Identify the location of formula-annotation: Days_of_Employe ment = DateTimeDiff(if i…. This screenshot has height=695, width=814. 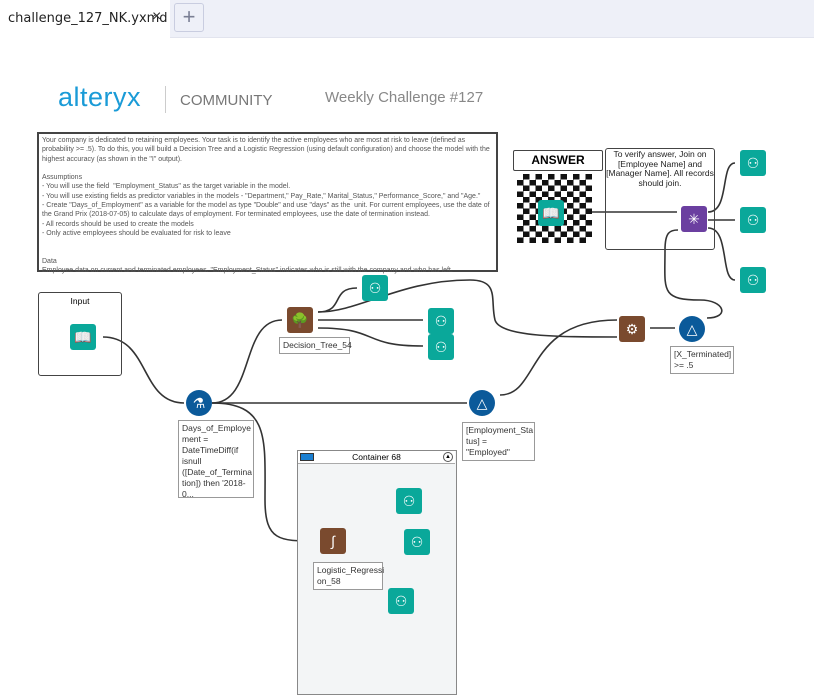
(216, 459).